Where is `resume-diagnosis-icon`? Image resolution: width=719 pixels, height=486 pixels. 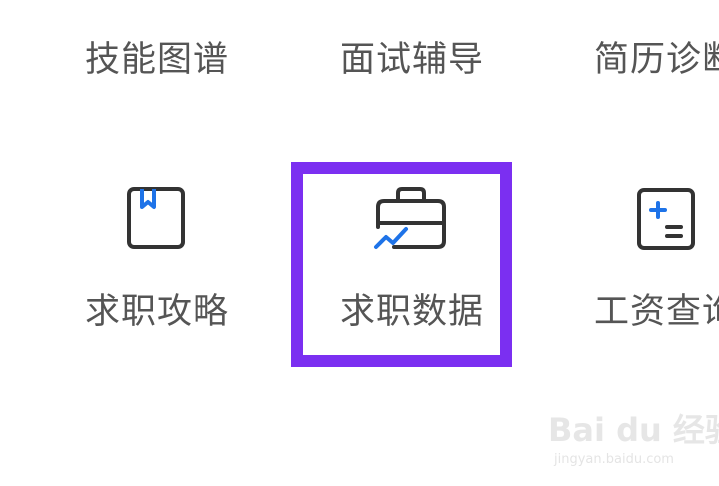 resume-diagnosis-icon is located at coordinates (660, 2).